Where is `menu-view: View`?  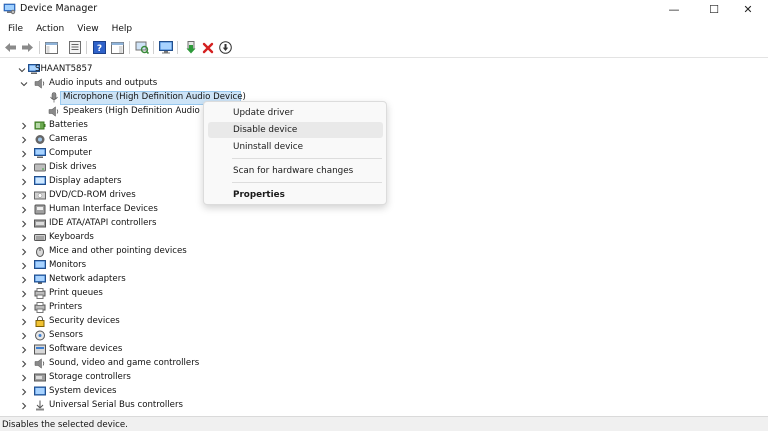 menu-view: View is located at coordinates (86, 29).